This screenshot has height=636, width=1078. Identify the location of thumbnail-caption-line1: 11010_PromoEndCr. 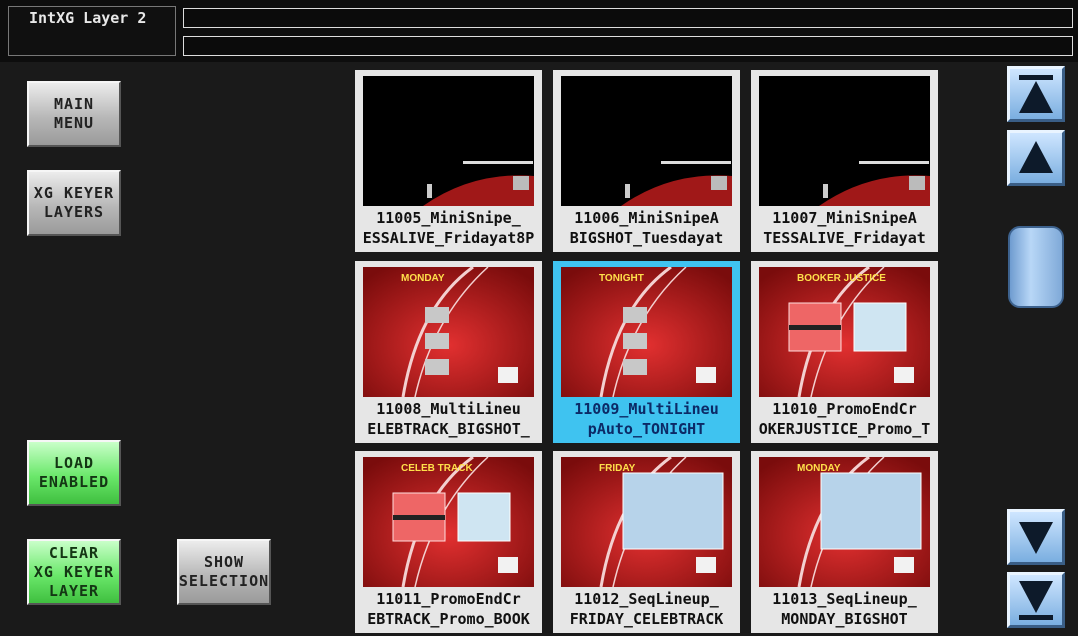
(844, 409).